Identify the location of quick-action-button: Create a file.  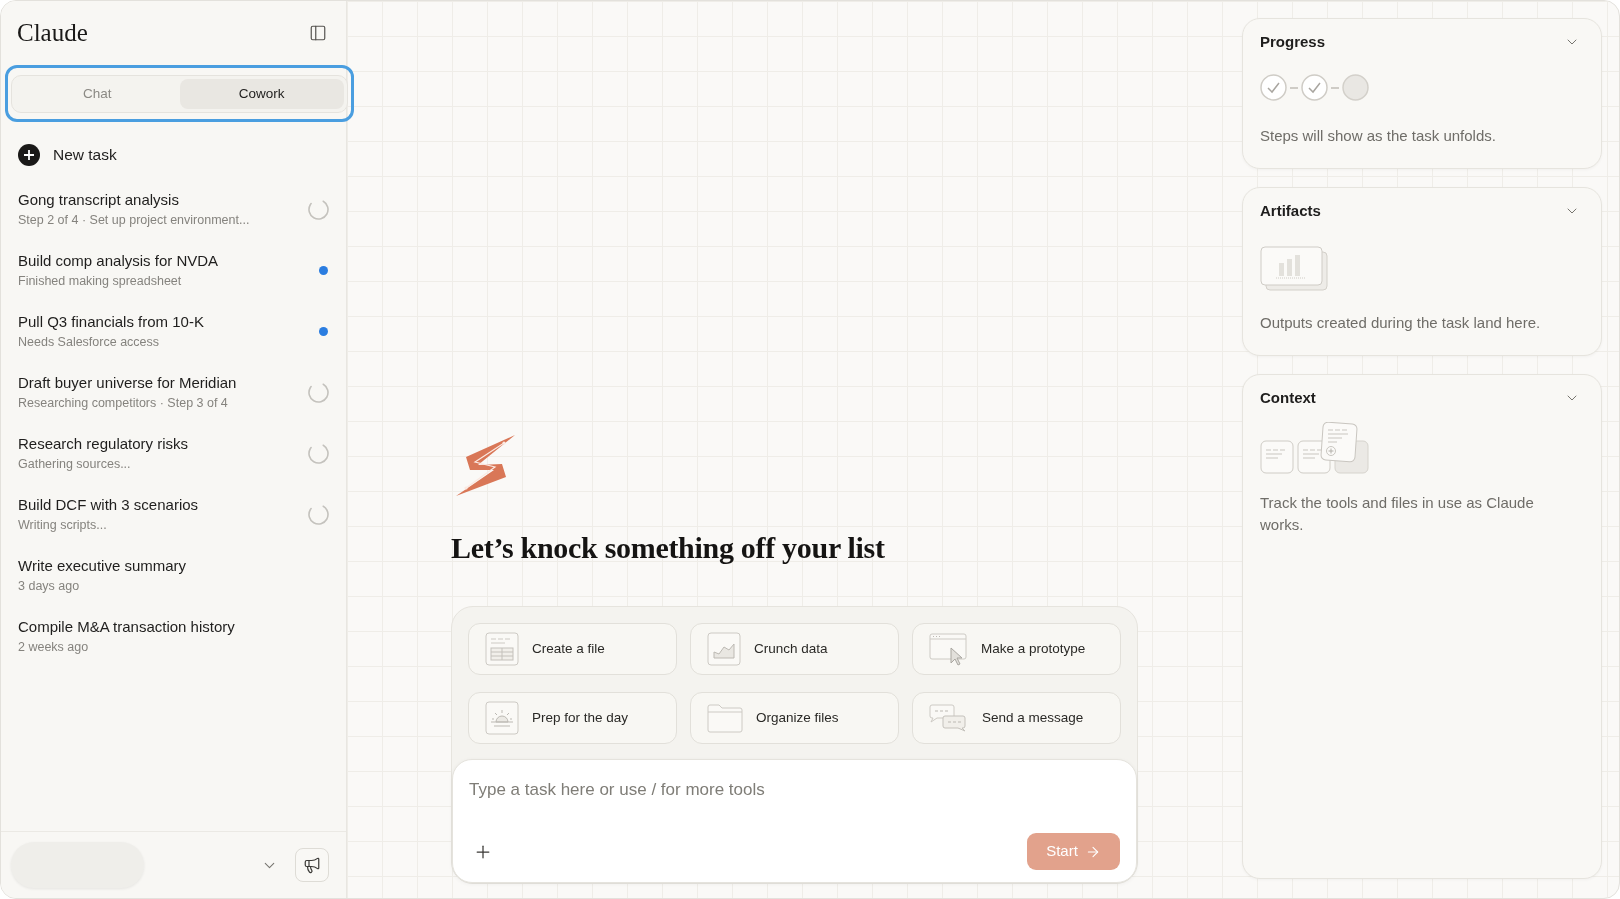
(572, 649).